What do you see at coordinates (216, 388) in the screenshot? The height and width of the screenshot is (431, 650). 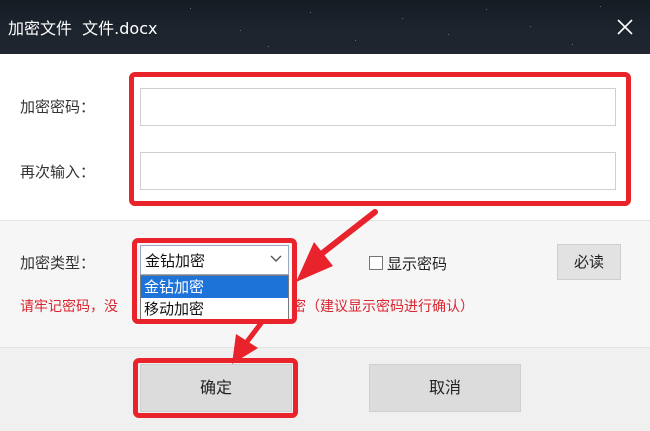 I see `ok-button: 确定` at bounding box center [216, 388].